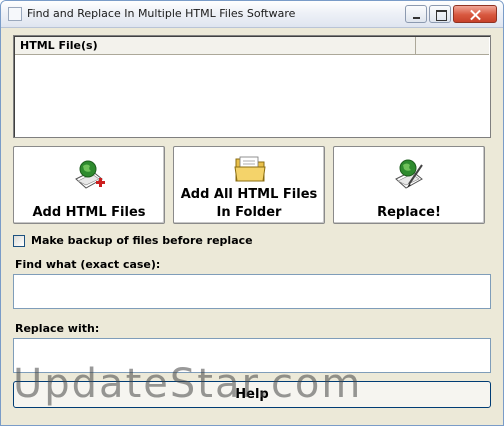 This screenshot has width=504, height=426. What do you see at coordinates (215, 45) in the screenshot?
I see `column-header-html-files: HTML File(s)` at bounding box center [215, 45].